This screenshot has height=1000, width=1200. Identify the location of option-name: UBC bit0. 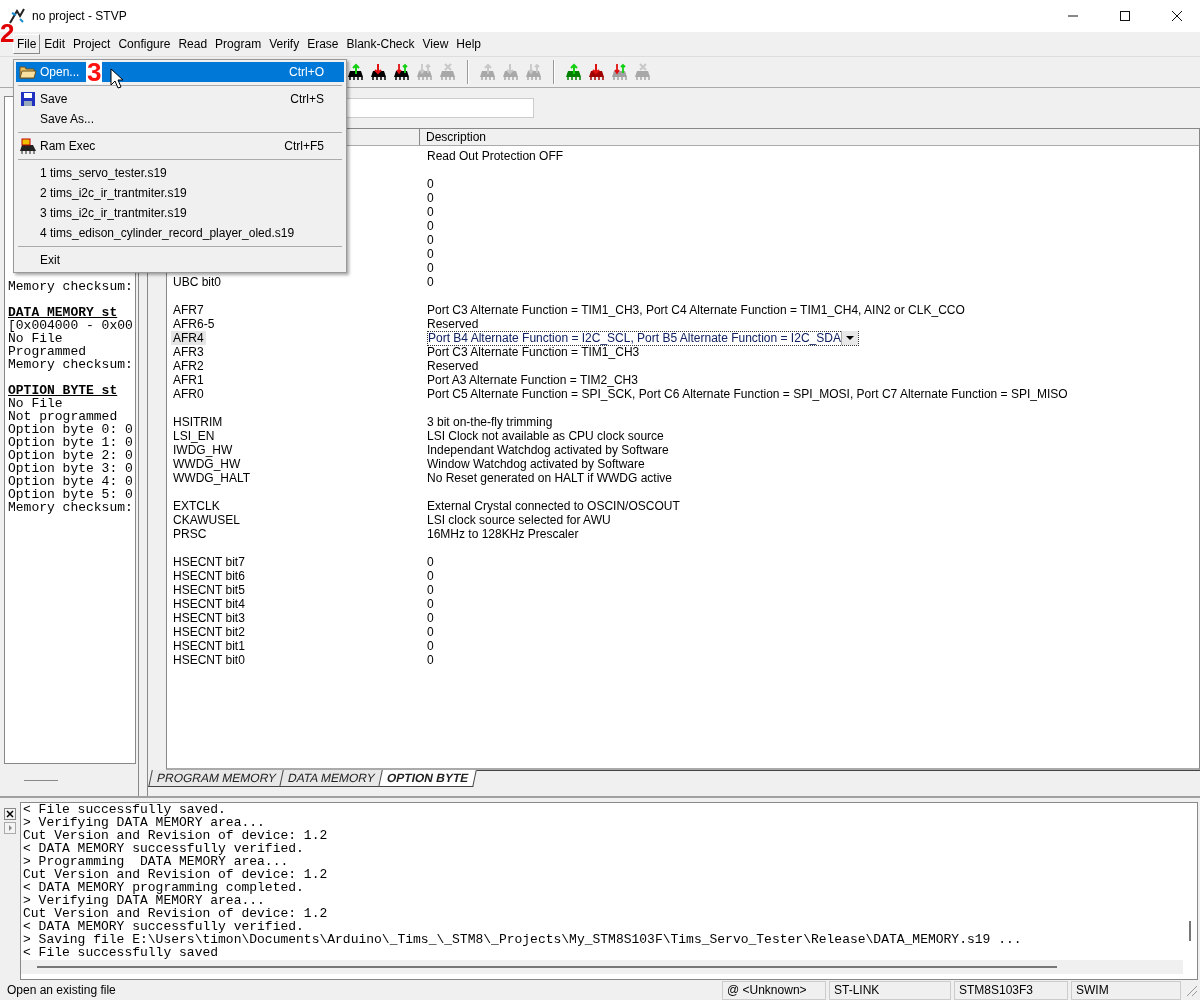
(197, 282).